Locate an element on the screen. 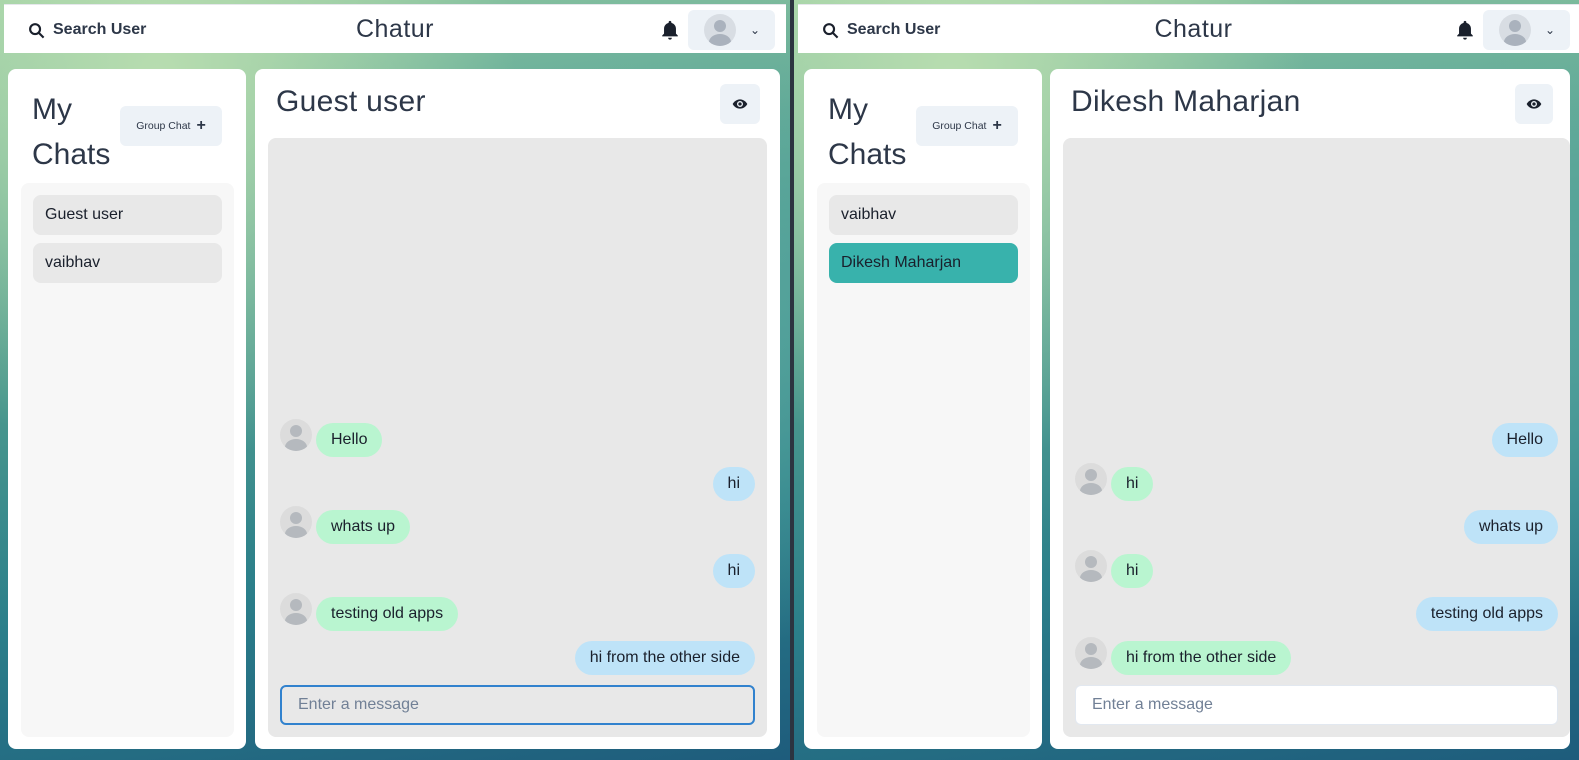  incoming-message: whats up is located at coordinates (363, 527).